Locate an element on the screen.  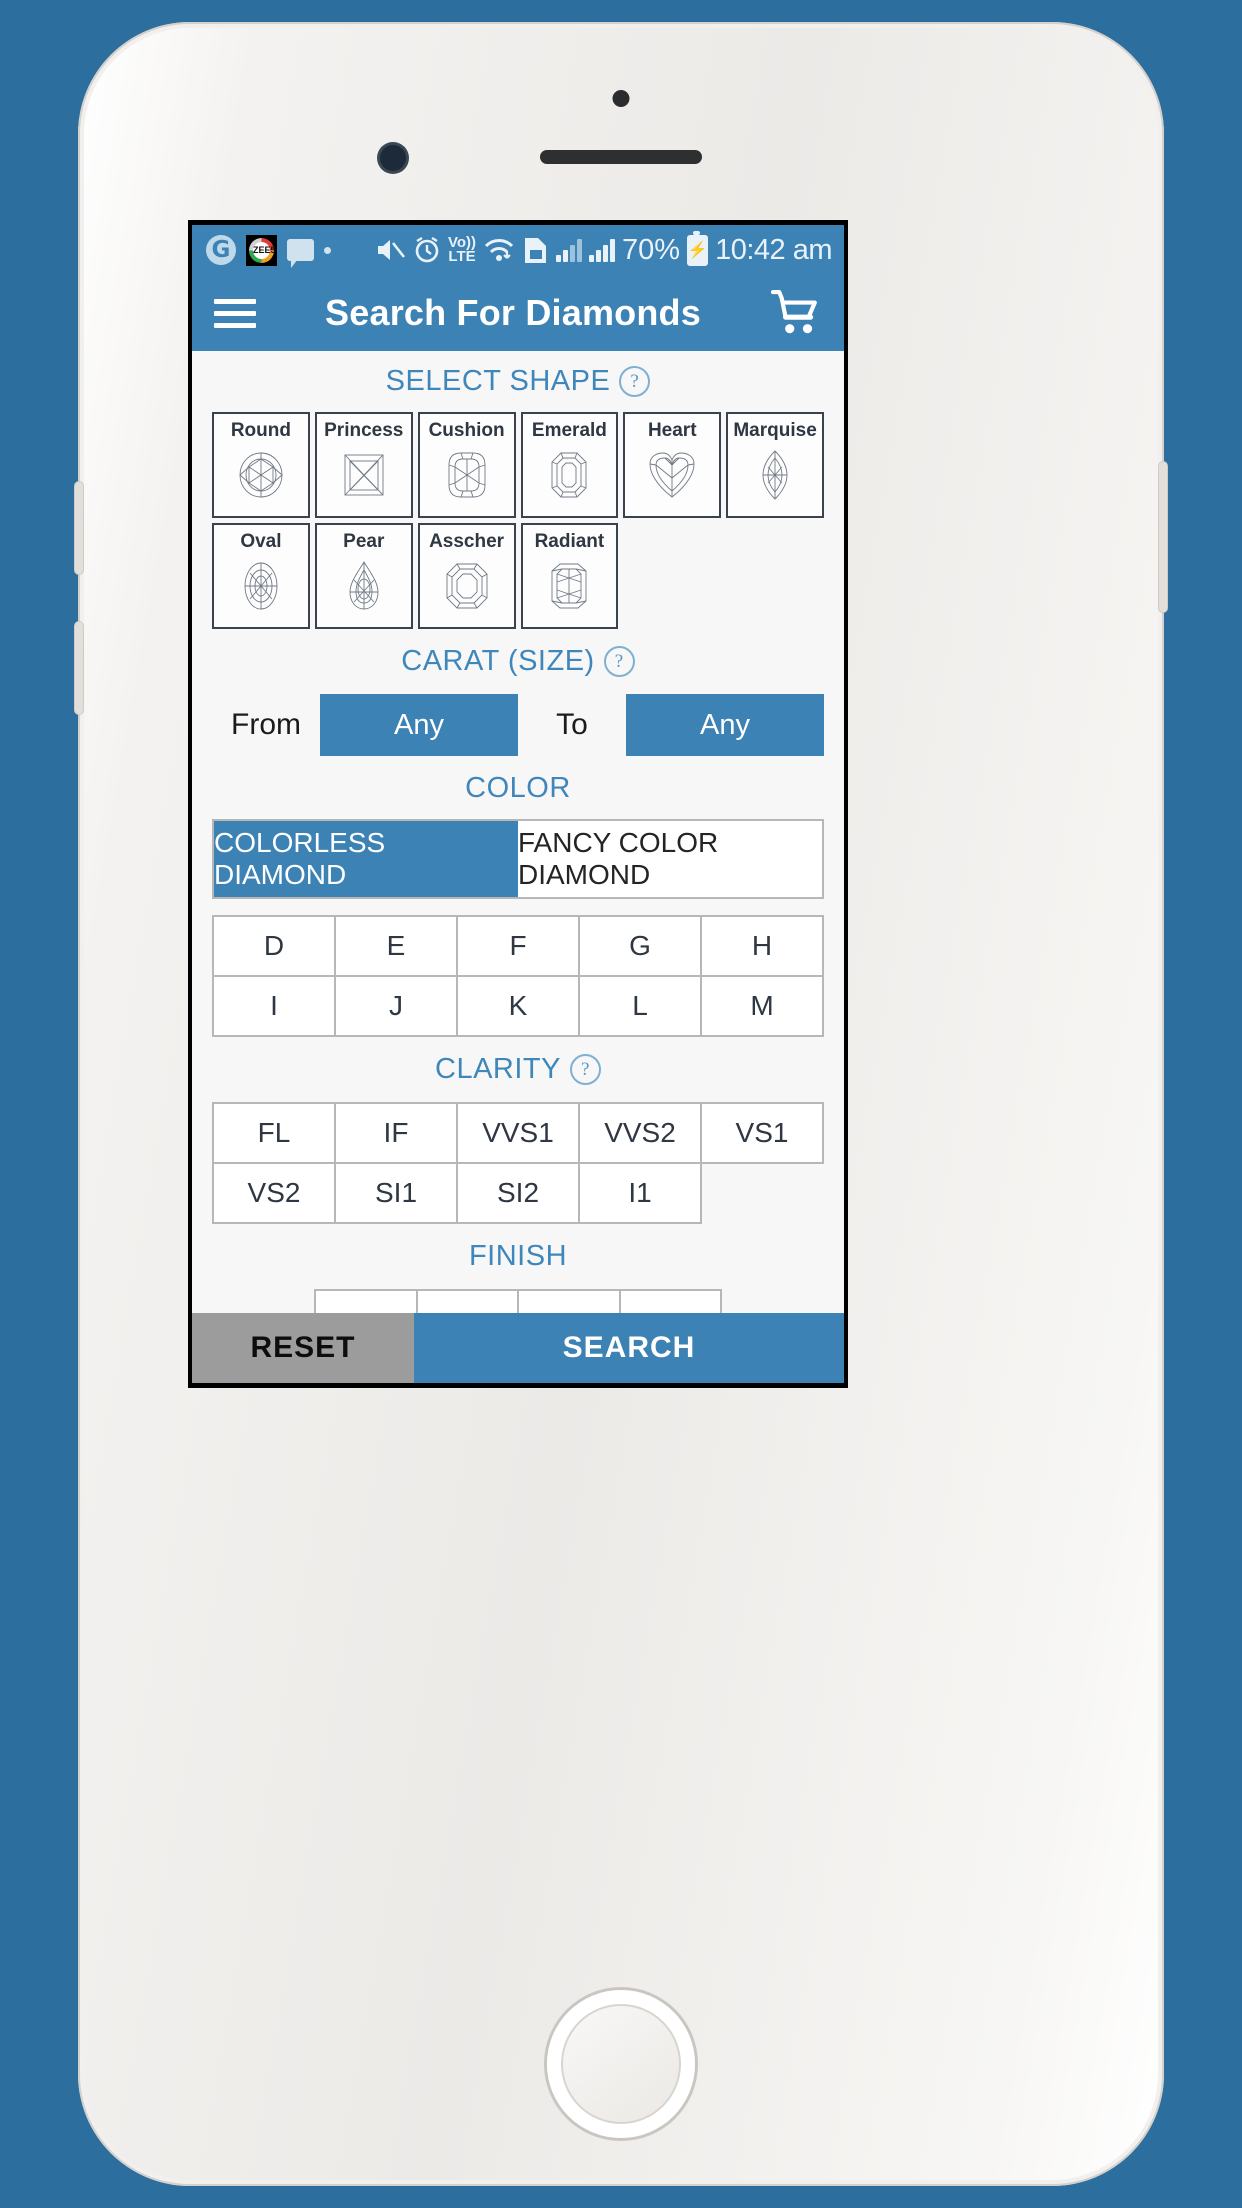
shape-tile-pear: Pear is located at coordinates (363, 576).